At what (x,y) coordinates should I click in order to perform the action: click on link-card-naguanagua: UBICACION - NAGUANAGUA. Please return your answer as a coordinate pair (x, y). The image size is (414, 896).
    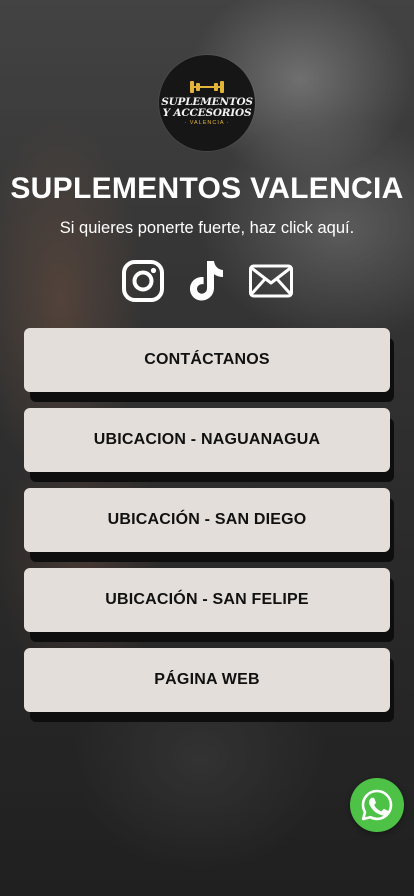
    Looking at the image, I should click on (209, 445).